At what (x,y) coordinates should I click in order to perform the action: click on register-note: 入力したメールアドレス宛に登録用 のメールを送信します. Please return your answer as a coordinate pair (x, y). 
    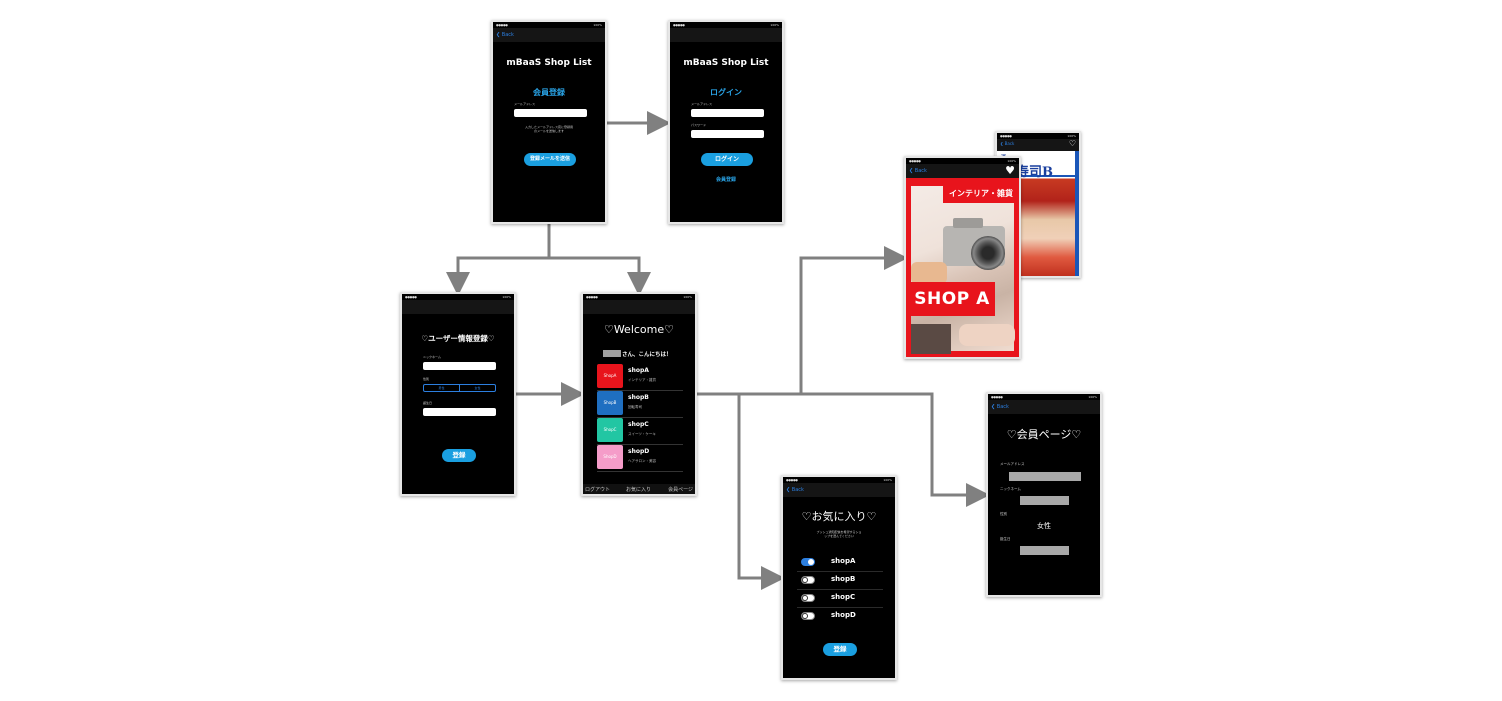
    Looking at the image, I should click on (549, 129).